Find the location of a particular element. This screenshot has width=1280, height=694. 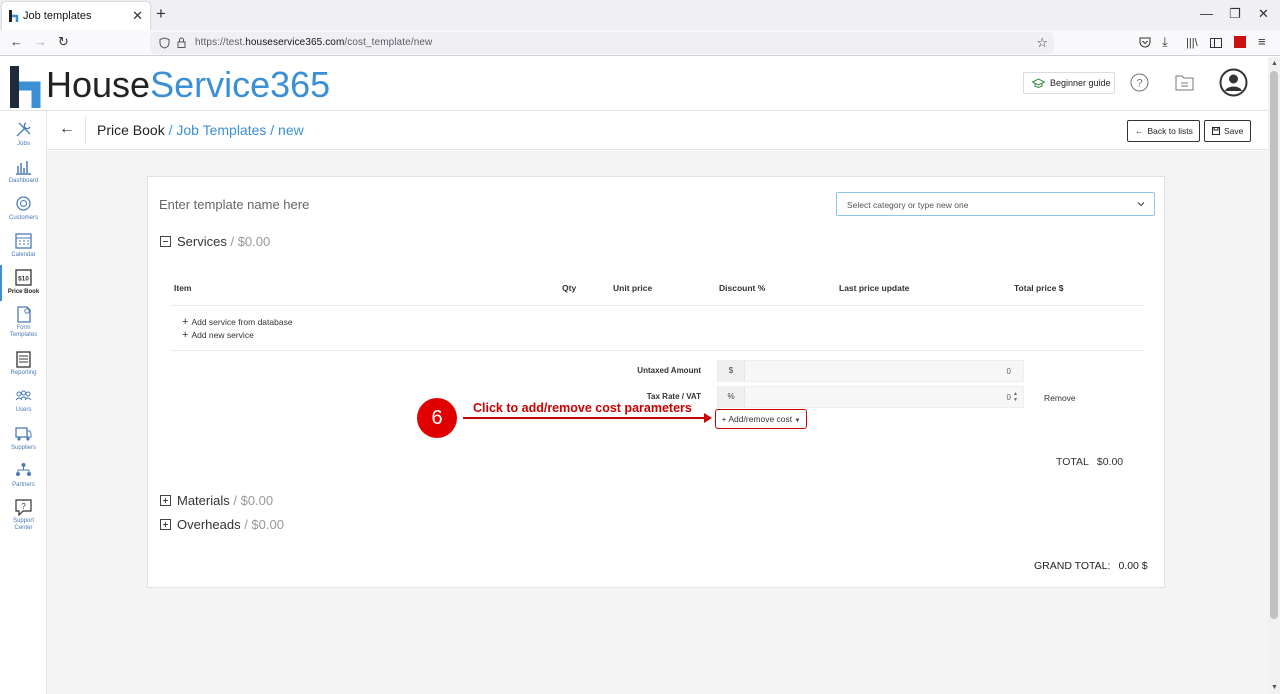

app-header: HouseService365 Beginner guide ? is located at coordinates (634, 84).